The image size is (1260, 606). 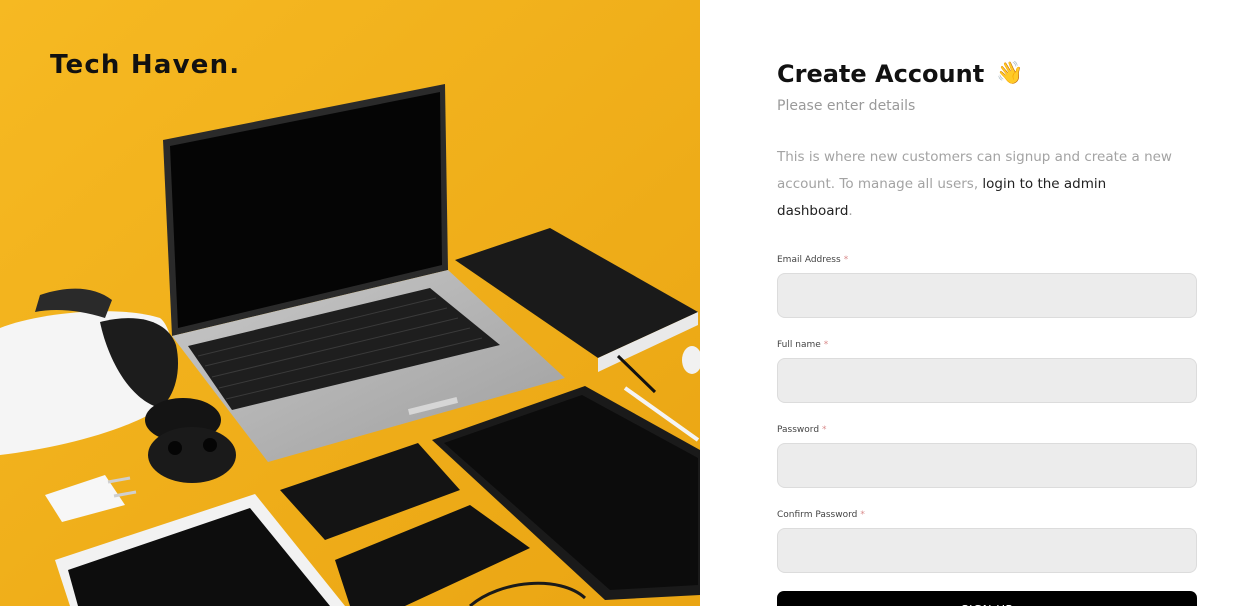 I want to click on waving-hand-icon: 👋, so click(x=1010, y=73).